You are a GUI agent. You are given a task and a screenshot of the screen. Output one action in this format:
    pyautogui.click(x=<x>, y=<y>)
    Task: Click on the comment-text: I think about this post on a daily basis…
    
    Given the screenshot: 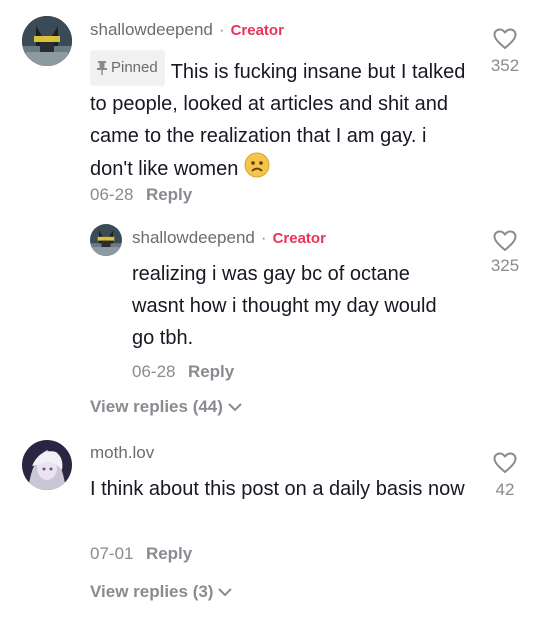 What is the action you would take?
    pyautogui.click(x=277, y=489)
    